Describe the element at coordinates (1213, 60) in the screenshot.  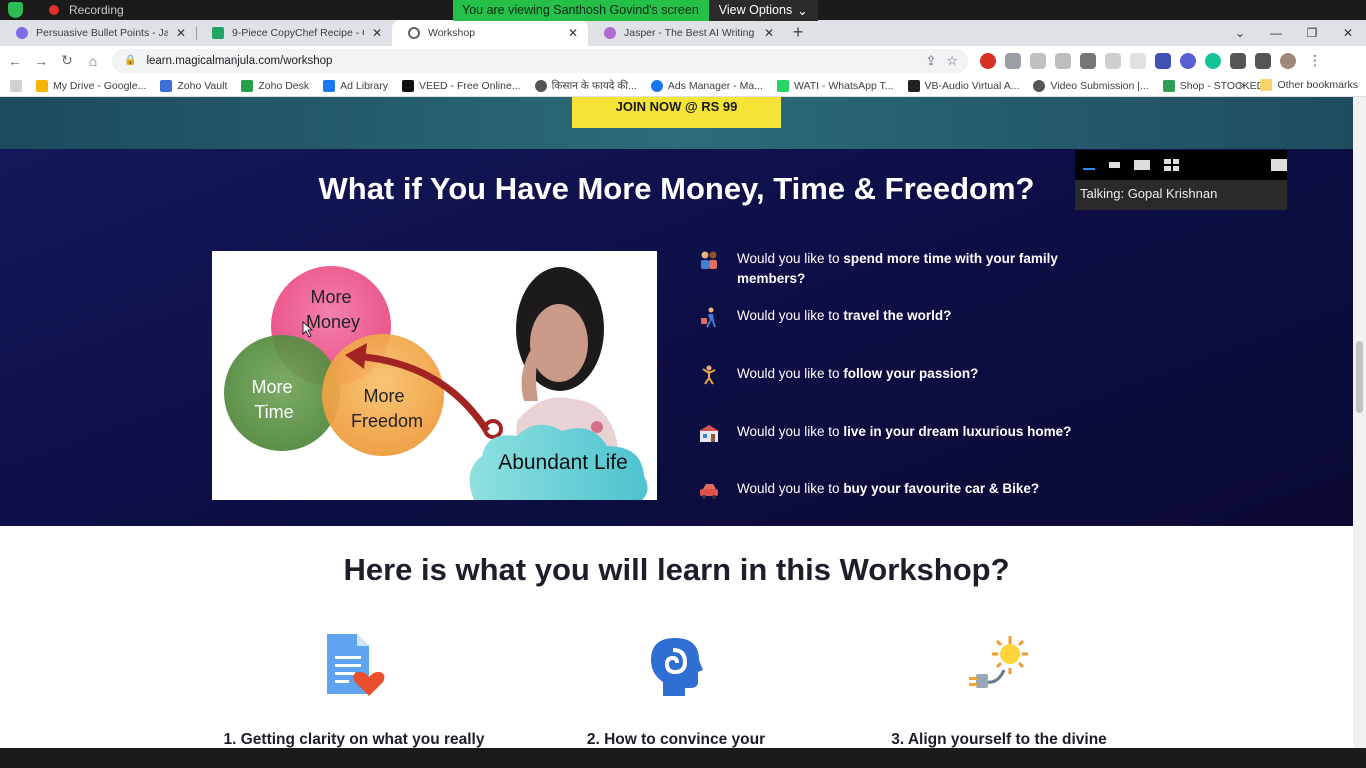
I see `grammarly-extension-icon` at that location.